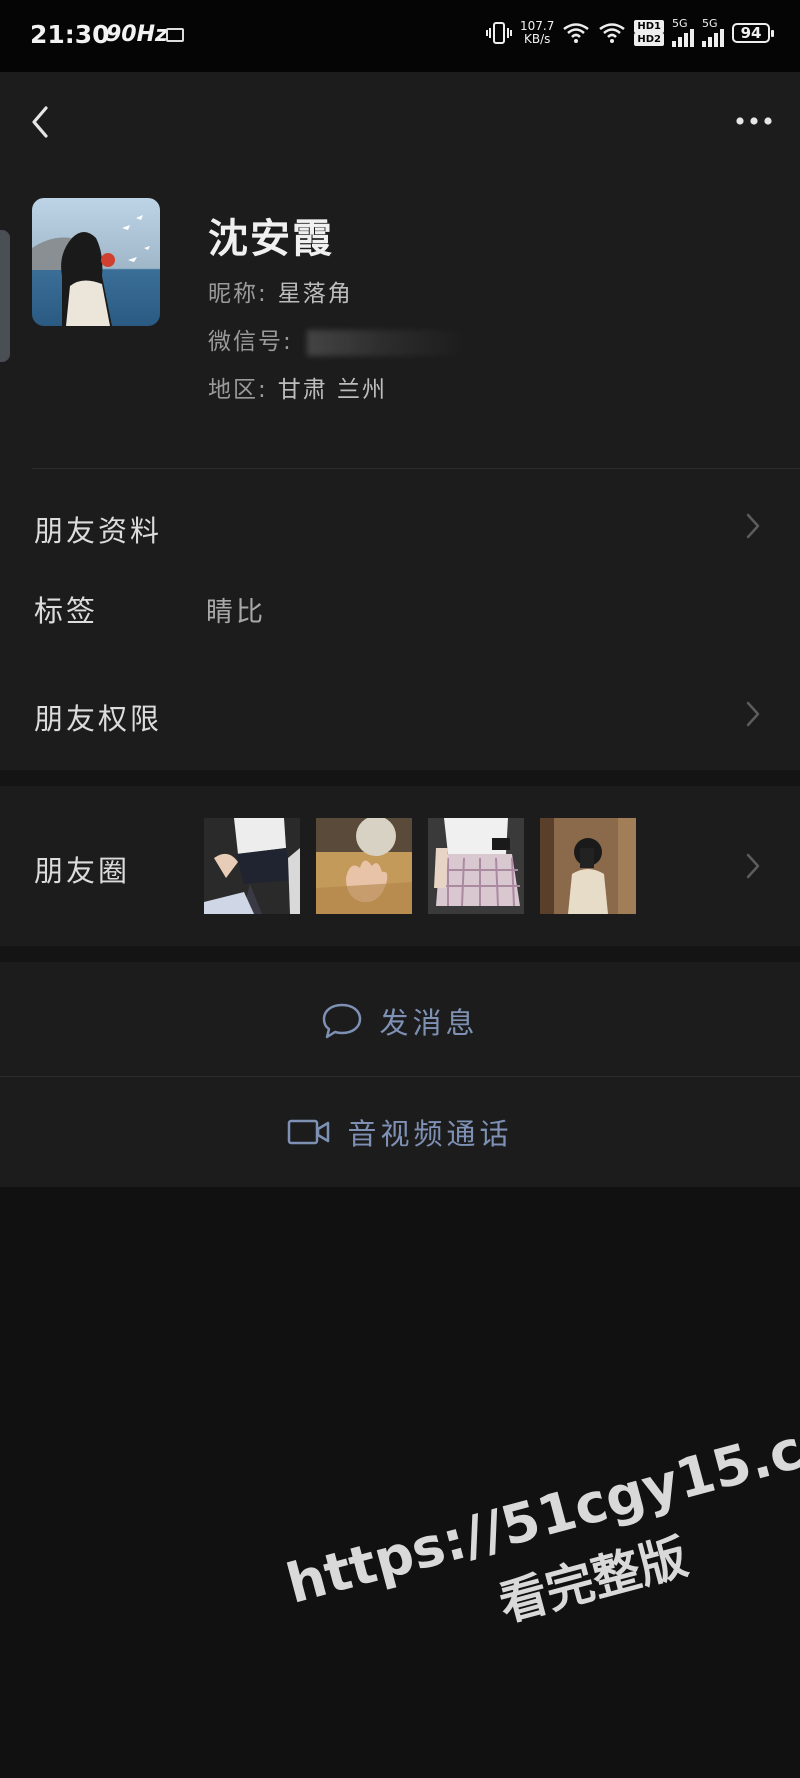  I want to click on wechat-id-redacted, so click(386, 342).